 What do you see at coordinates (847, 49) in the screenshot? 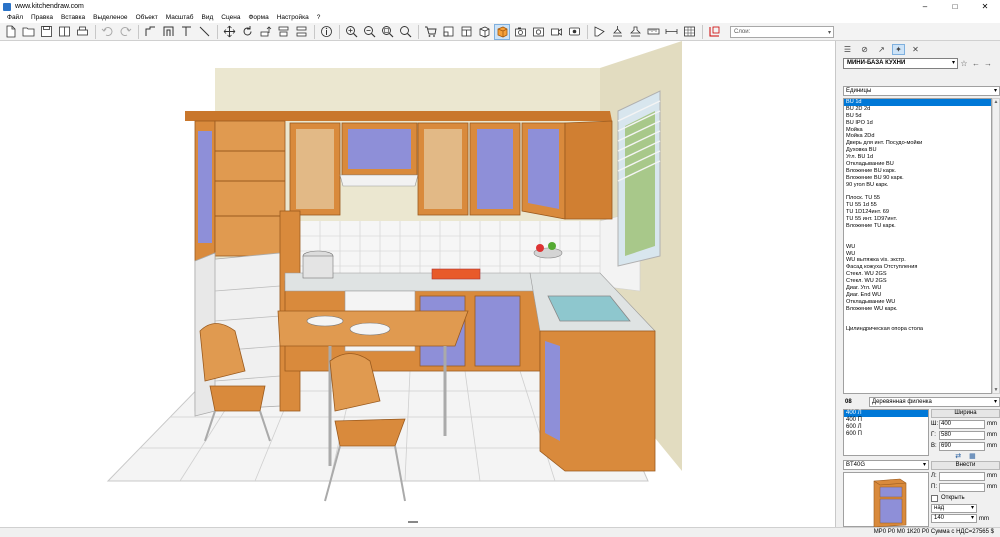
I see `catalog-list-icon: ☰` at bounding box center [847, 49].